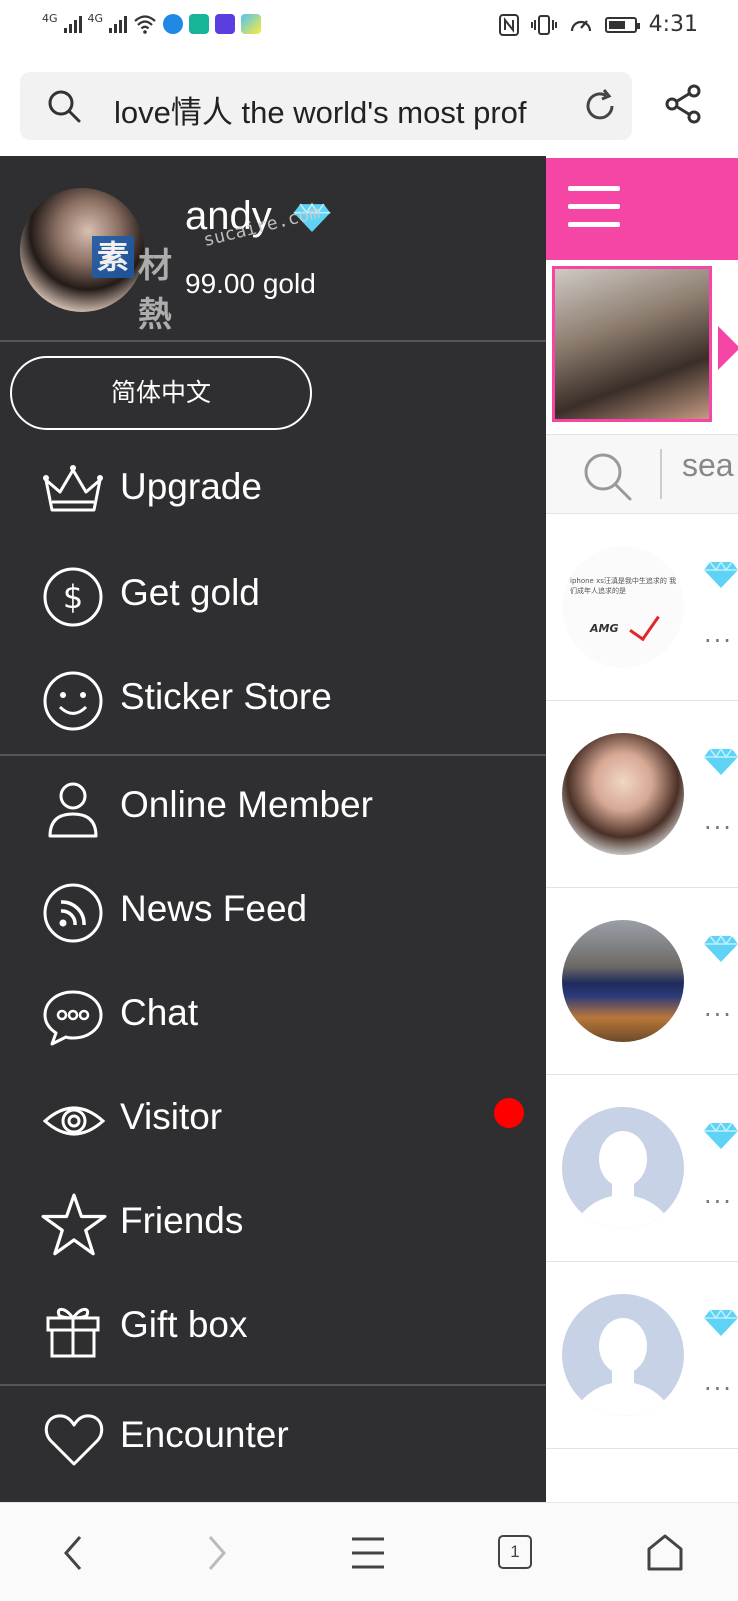  Describe the element at coordinates (273, 597) in the screenshot. I see `menu-item-get-gold: $ Get gold` at that location.